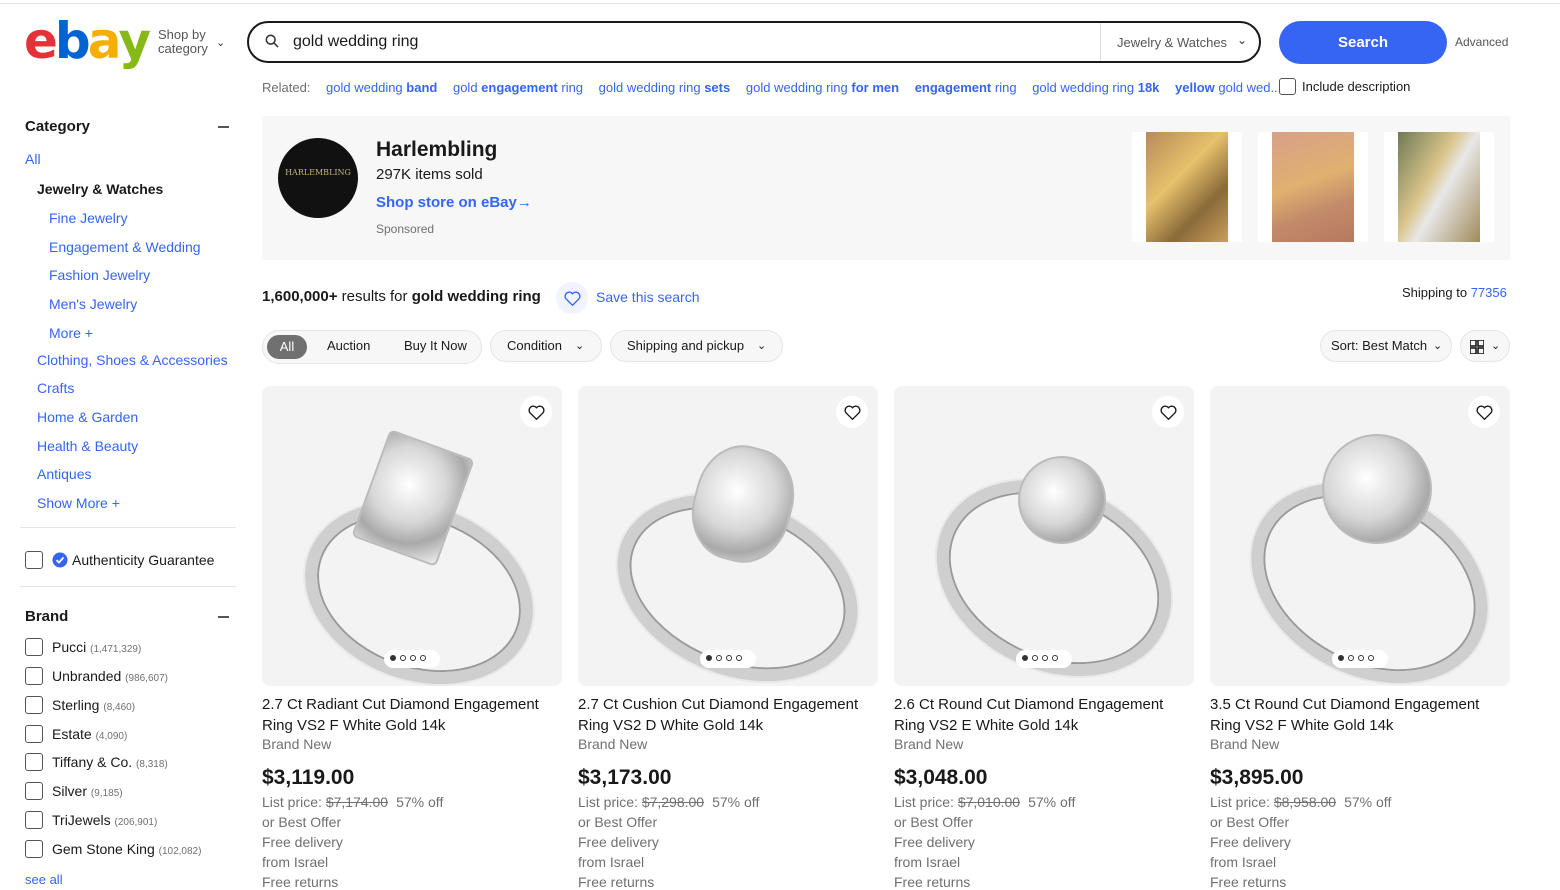  I want to click on heart-icon, so click(852, 412).